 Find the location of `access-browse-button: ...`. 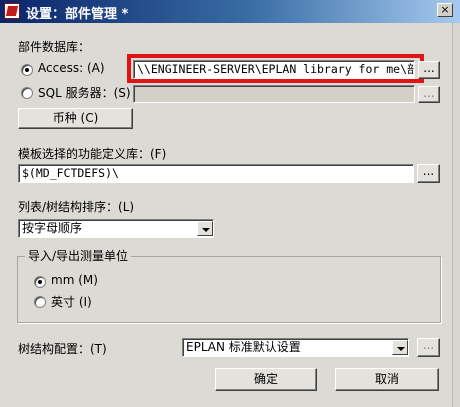

access-browse-button: ... is located at coordinates (429, 70).